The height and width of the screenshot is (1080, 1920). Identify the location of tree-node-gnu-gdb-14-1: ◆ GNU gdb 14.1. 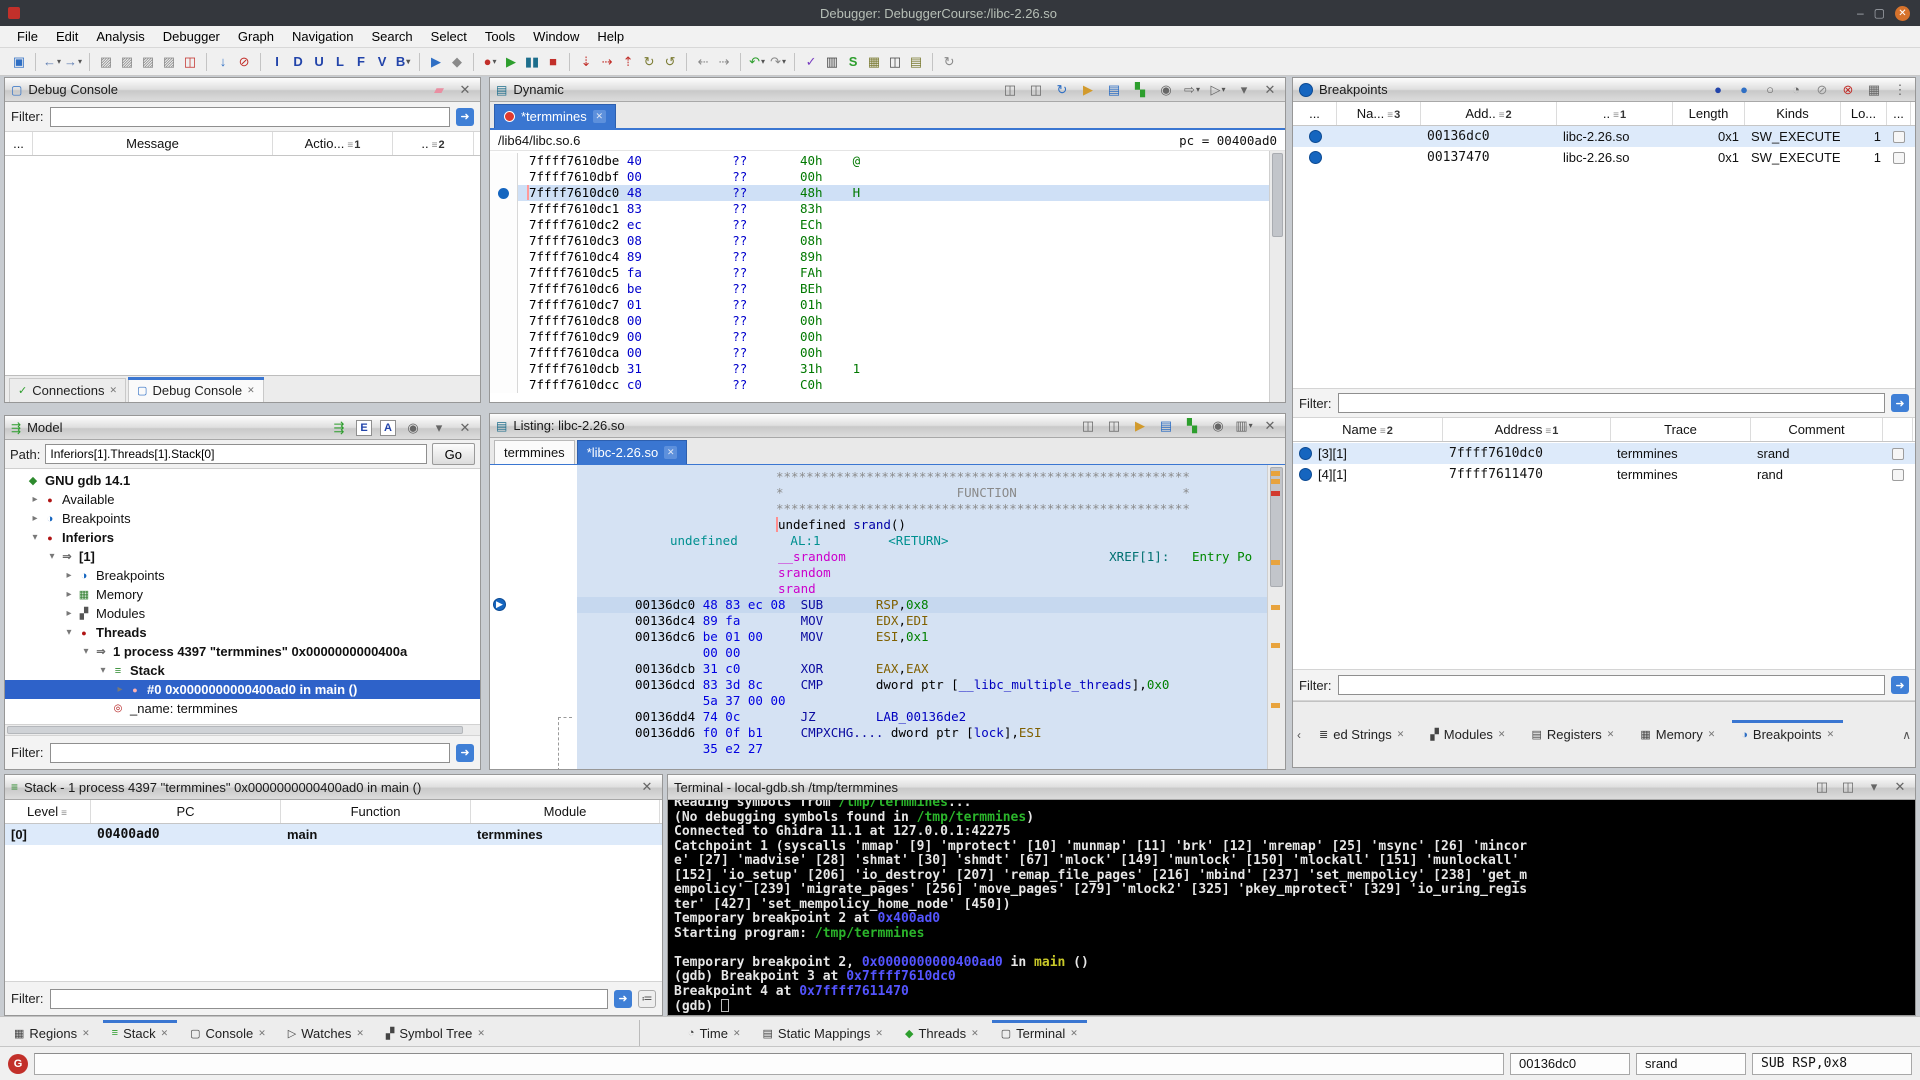
(242, 480).